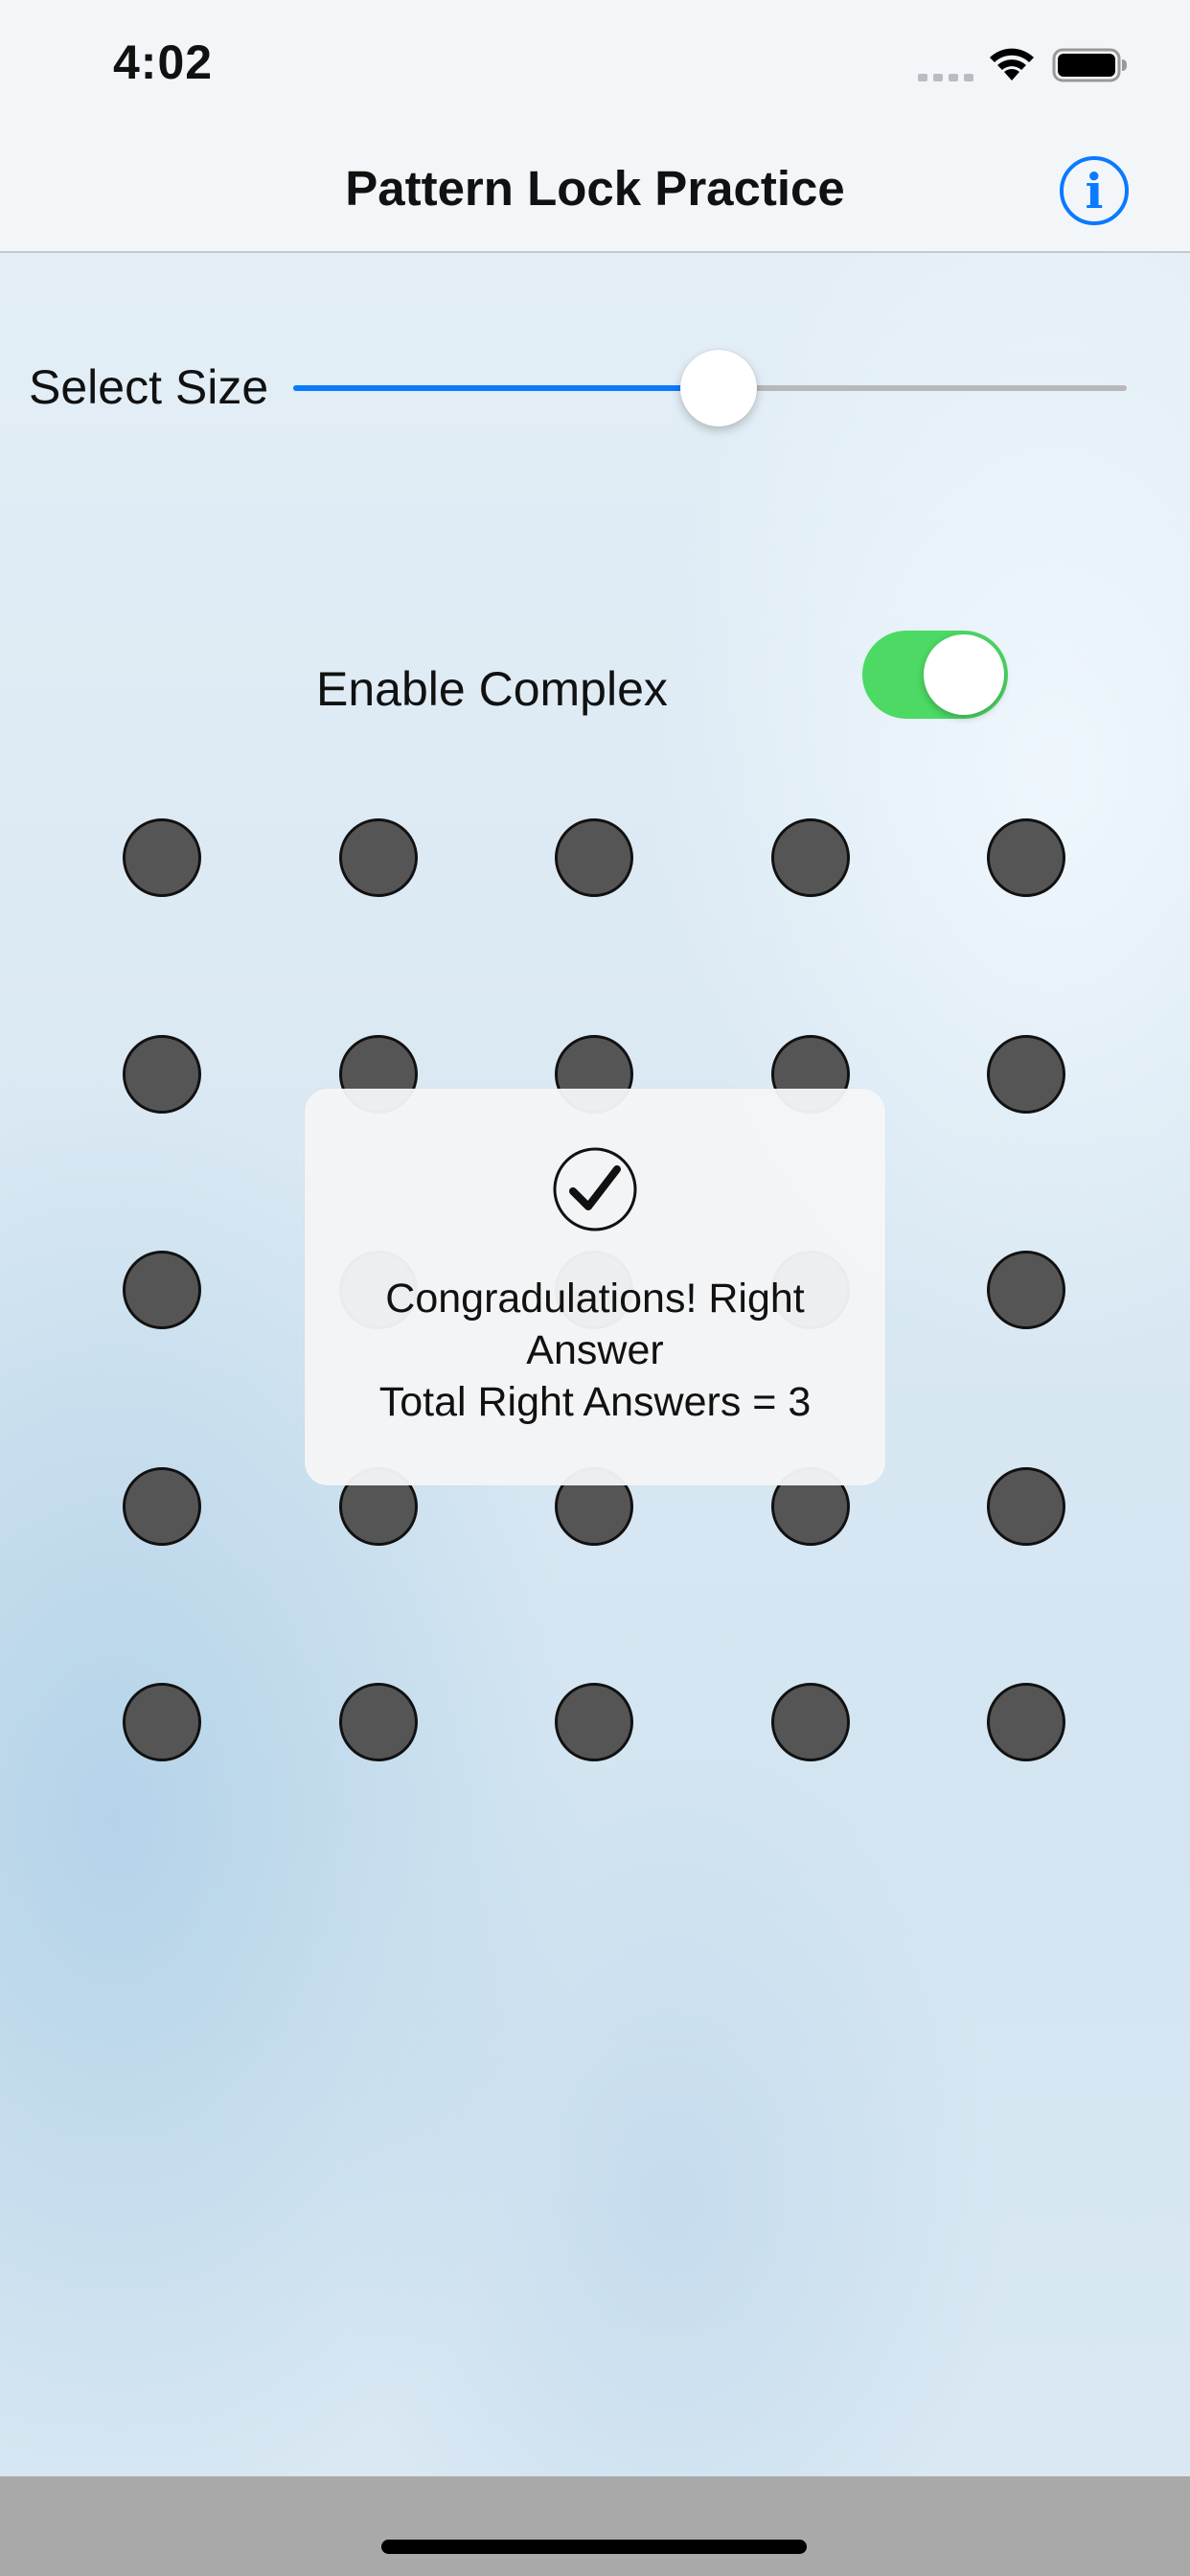 The image size is (1190, 2576). Describe the element at coordinates (946, 77) in the screenshot. I see `cellular-signal-icon` at that location.